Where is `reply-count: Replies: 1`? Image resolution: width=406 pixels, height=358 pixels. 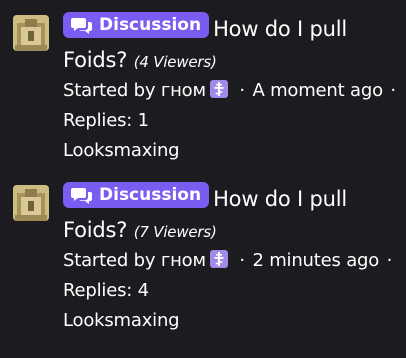
reply-count: Replies: 1 is located at coordinates (106, 120).